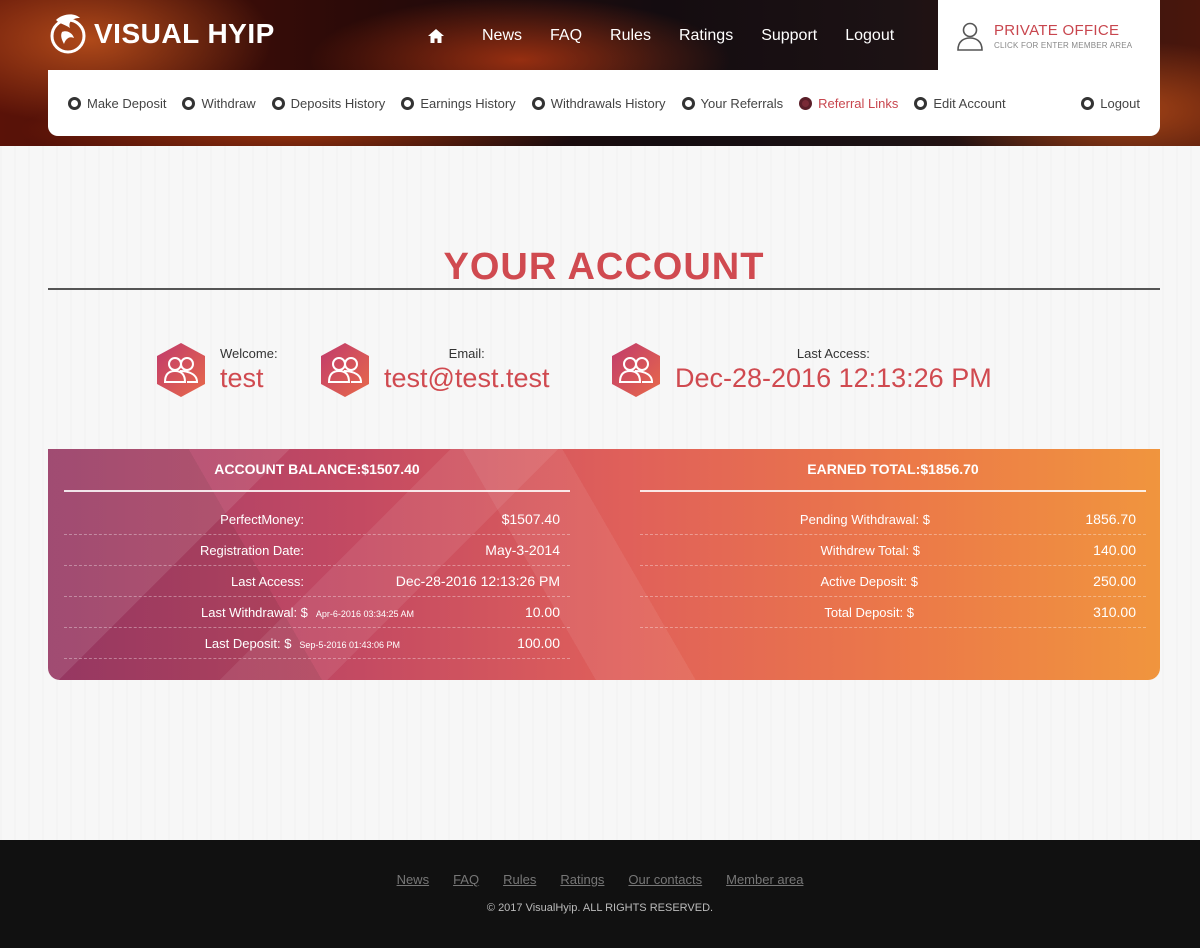 The width and height of the screenshot is (1200, 948). I want to click on info-welcome: Welcome: test, so click(217, 370).